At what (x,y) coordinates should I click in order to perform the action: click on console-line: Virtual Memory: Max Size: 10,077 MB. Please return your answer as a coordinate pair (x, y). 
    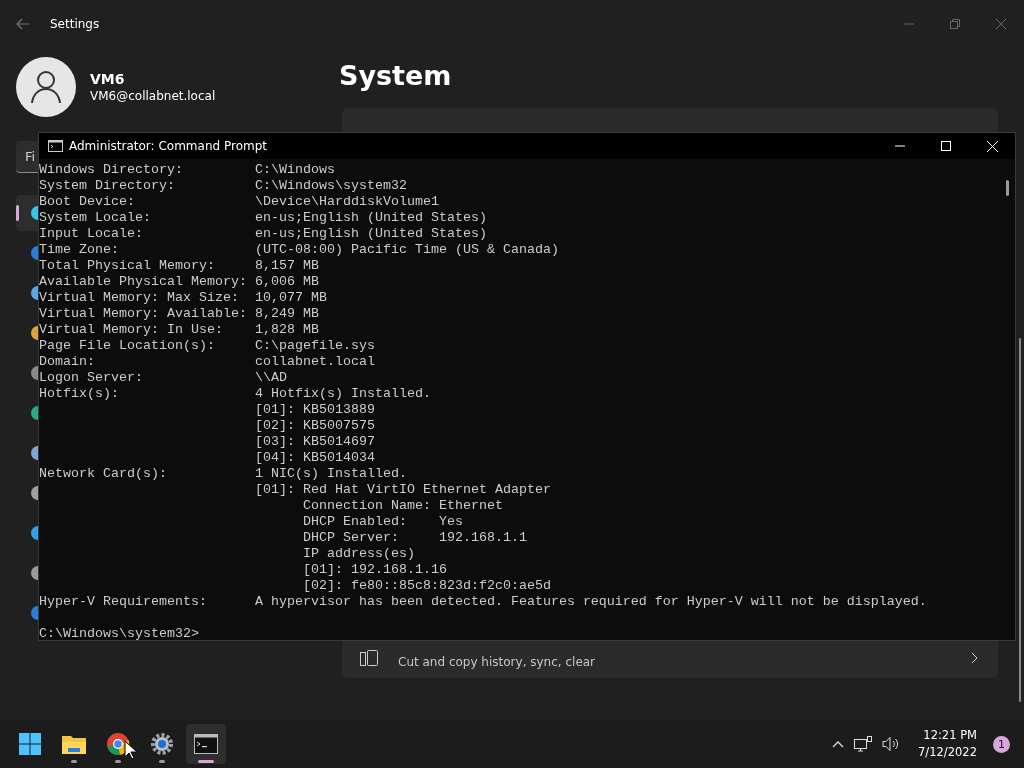
    Looking at the image, I should click on (183, 298).